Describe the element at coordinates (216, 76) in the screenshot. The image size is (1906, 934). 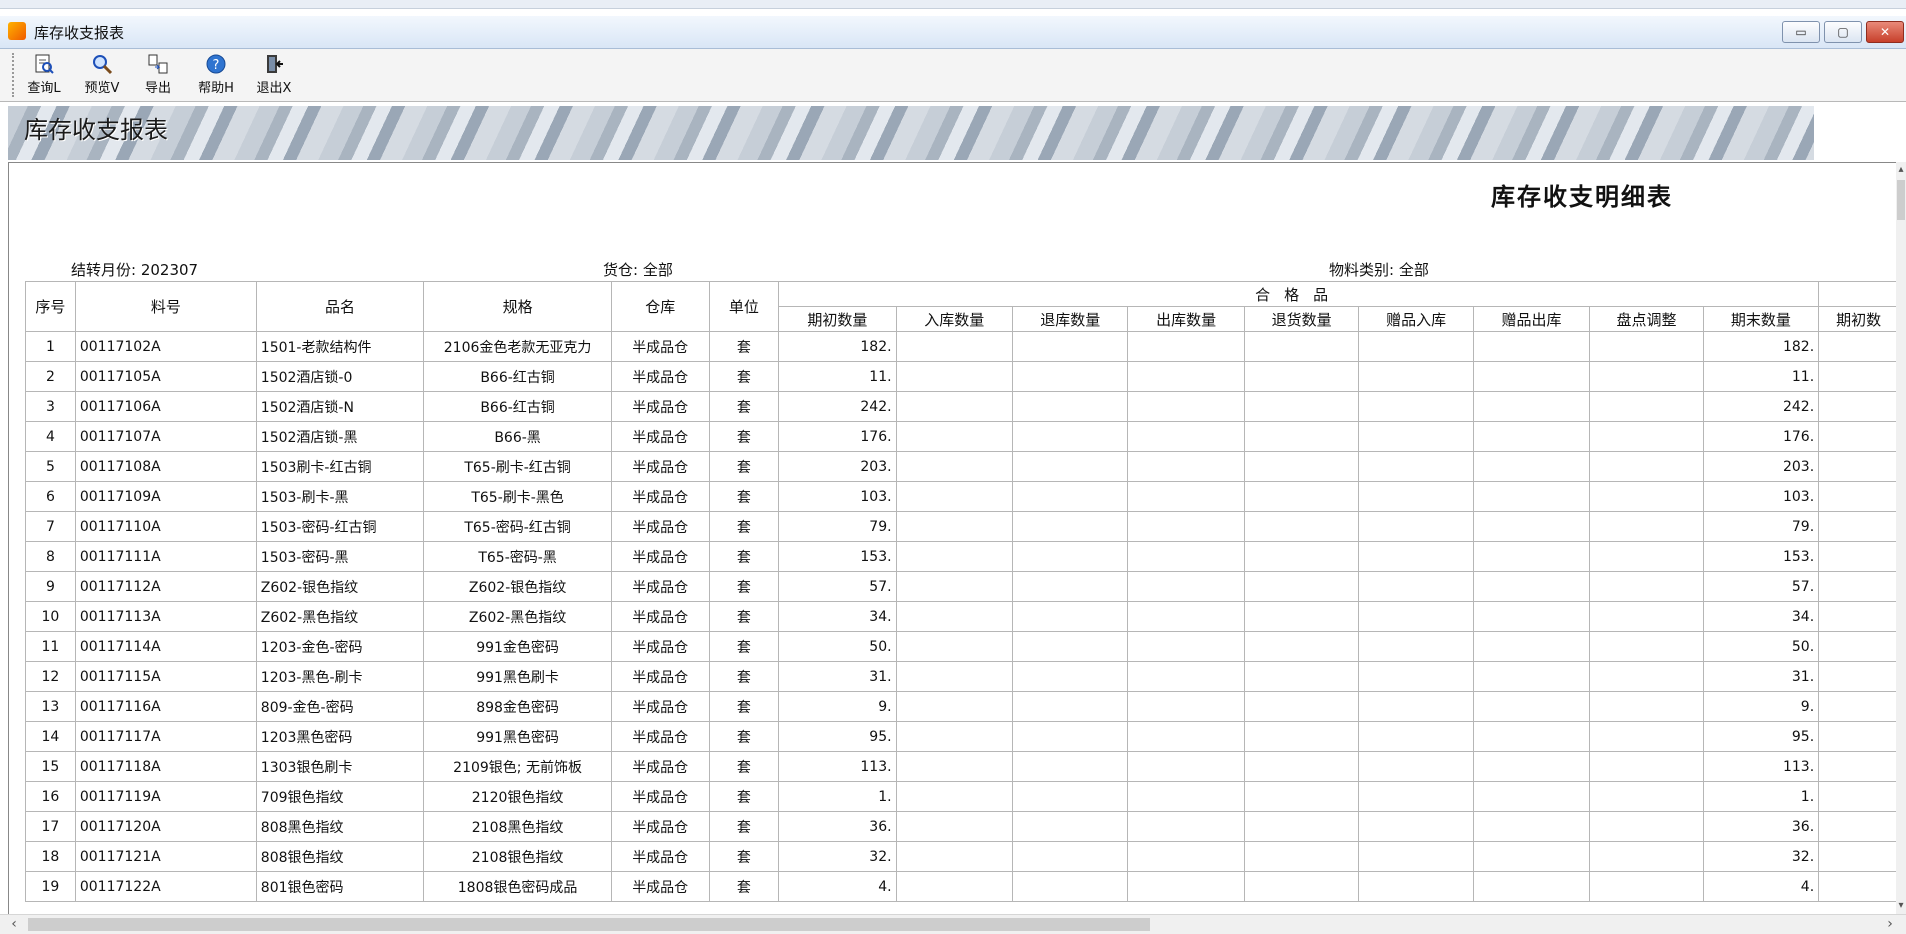
I see `help-button: ? 帮助H` at that location.